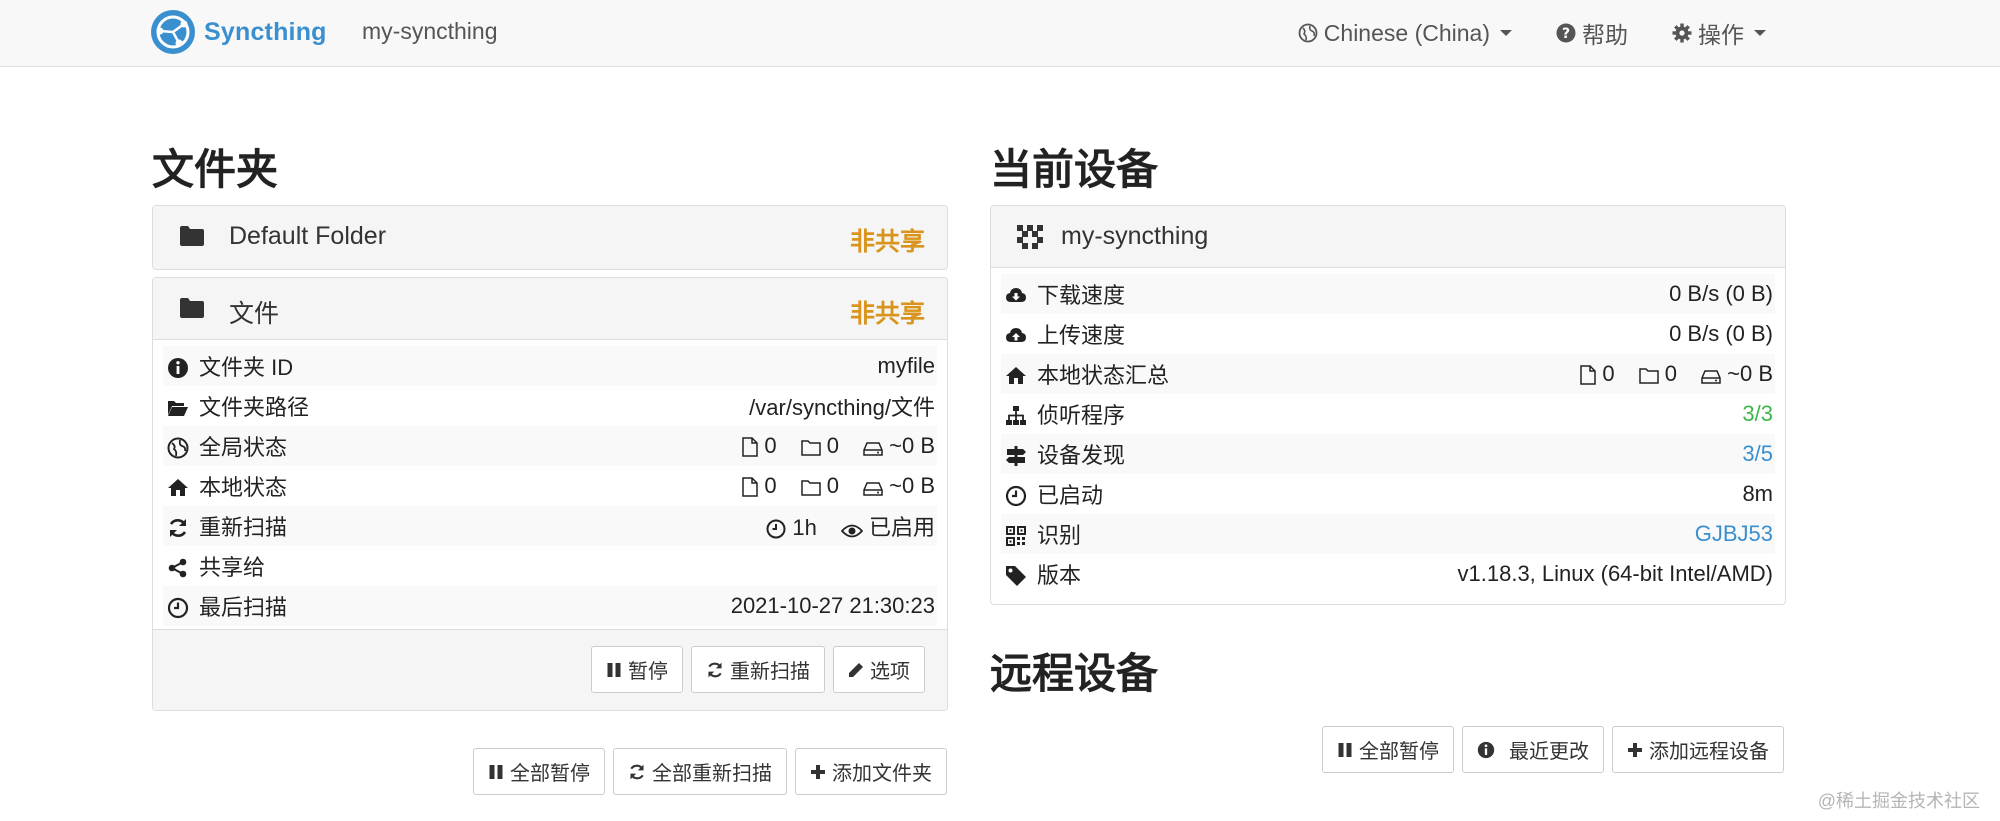 This screenshot has height=821, width=2000. What do you see at coordinates (550, 606) in the screenshot?
I see `table-row: 最后扫描 2021-10-27 21:30:23` at bounding box center [550, 606].